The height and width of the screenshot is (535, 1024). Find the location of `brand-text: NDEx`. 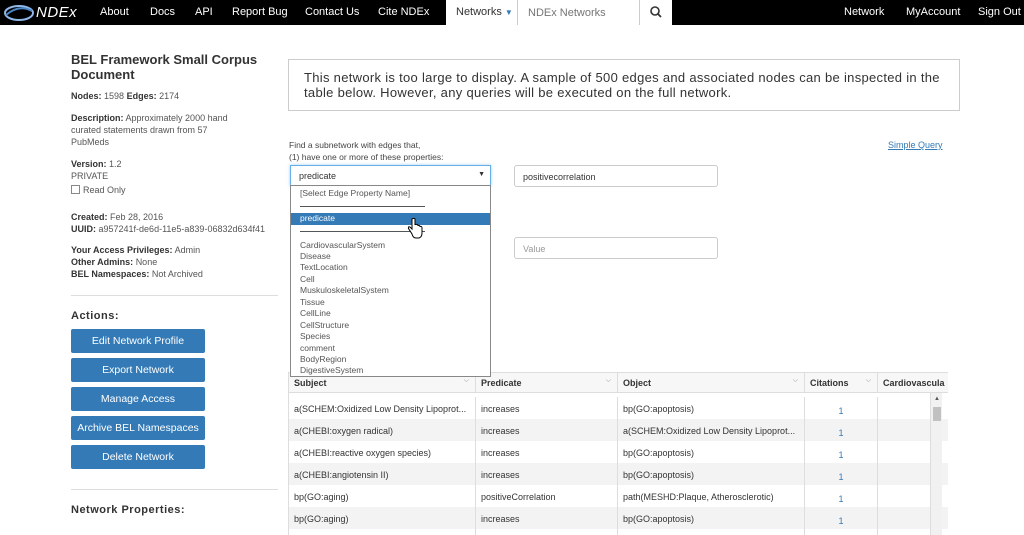

brand-text: NDEx is located at coordinates (57, 12).